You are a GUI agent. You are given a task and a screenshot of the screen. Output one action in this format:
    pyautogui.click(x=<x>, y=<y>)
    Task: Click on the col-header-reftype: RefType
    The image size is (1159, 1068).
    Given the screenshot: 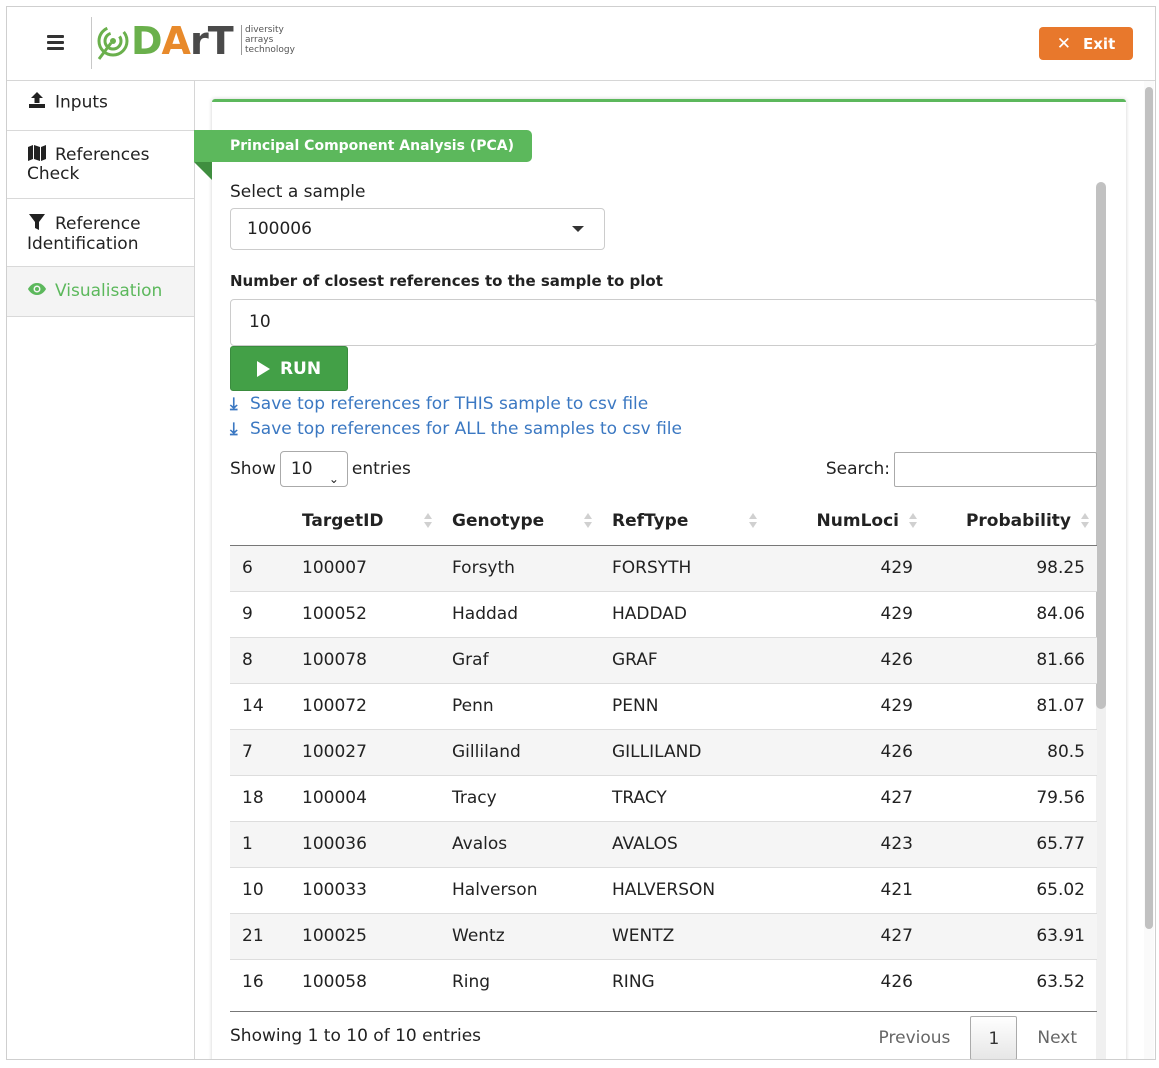 What is the action you would take?
    pyautogui.click(x=682, y=521)
    